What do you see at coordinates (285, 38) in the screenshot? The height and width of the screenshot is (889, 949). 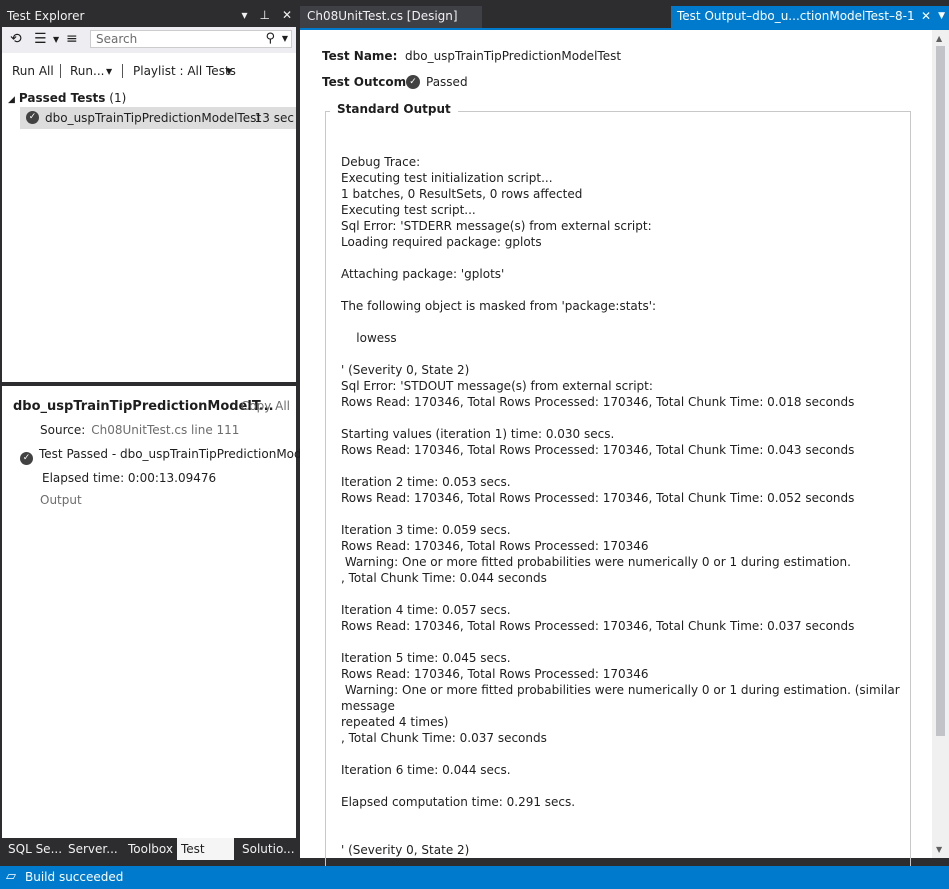 I see `search-options-icon: ▼` at bounding box center [285, 38].